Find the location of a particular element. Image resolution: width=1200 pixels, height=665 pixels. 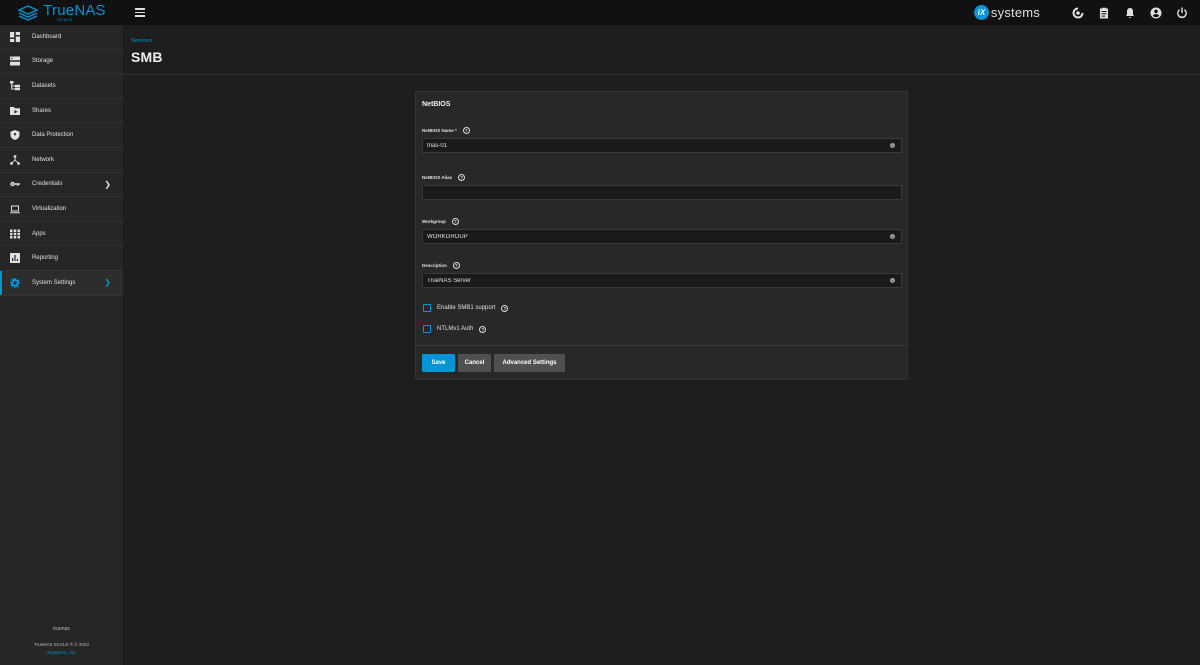

advanced-settings-button: Advanced Settings is located at coordinates (529, 363).